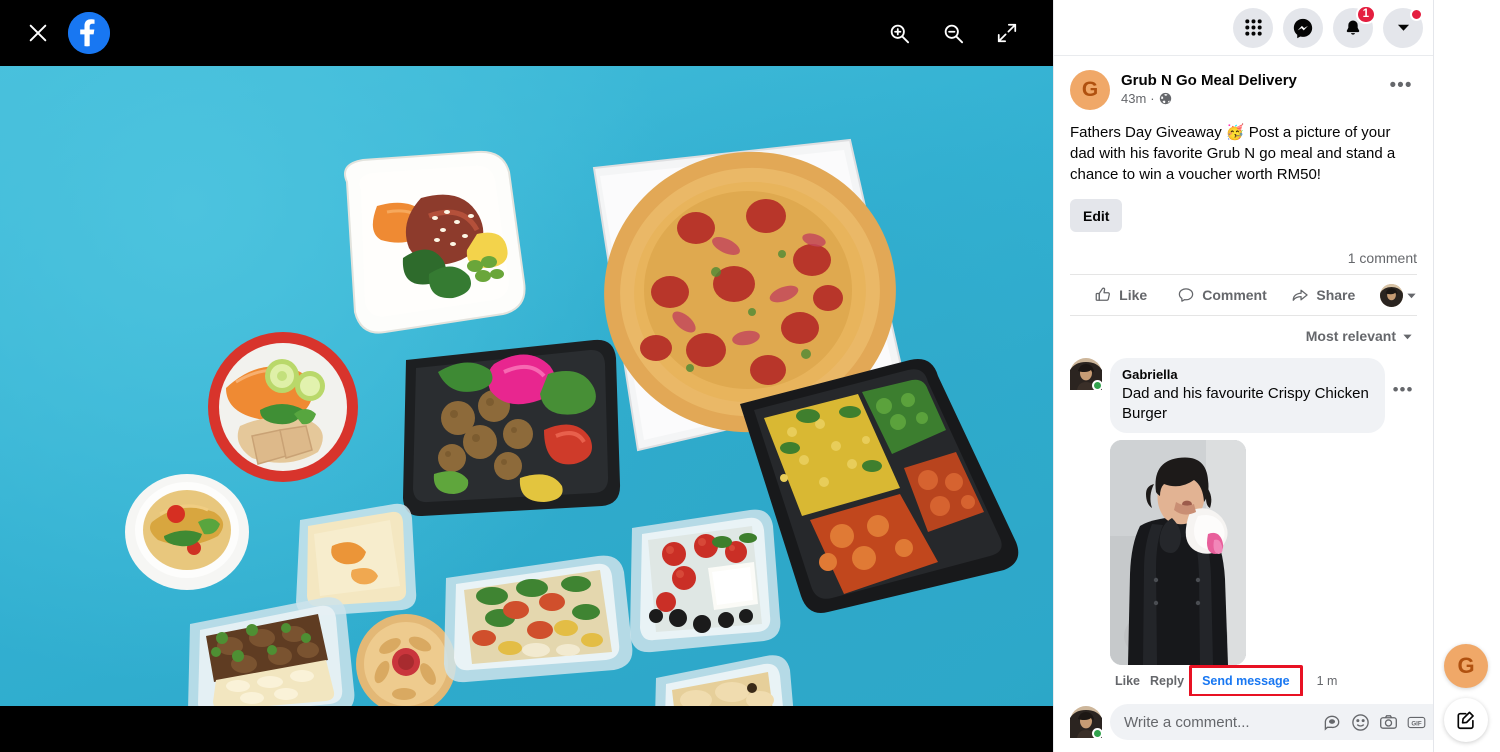 This screenshot has height=752, width=1500. I want to click on post-meta: Grub N Go Meal Delivery 43m ·, so click(1253, 88).